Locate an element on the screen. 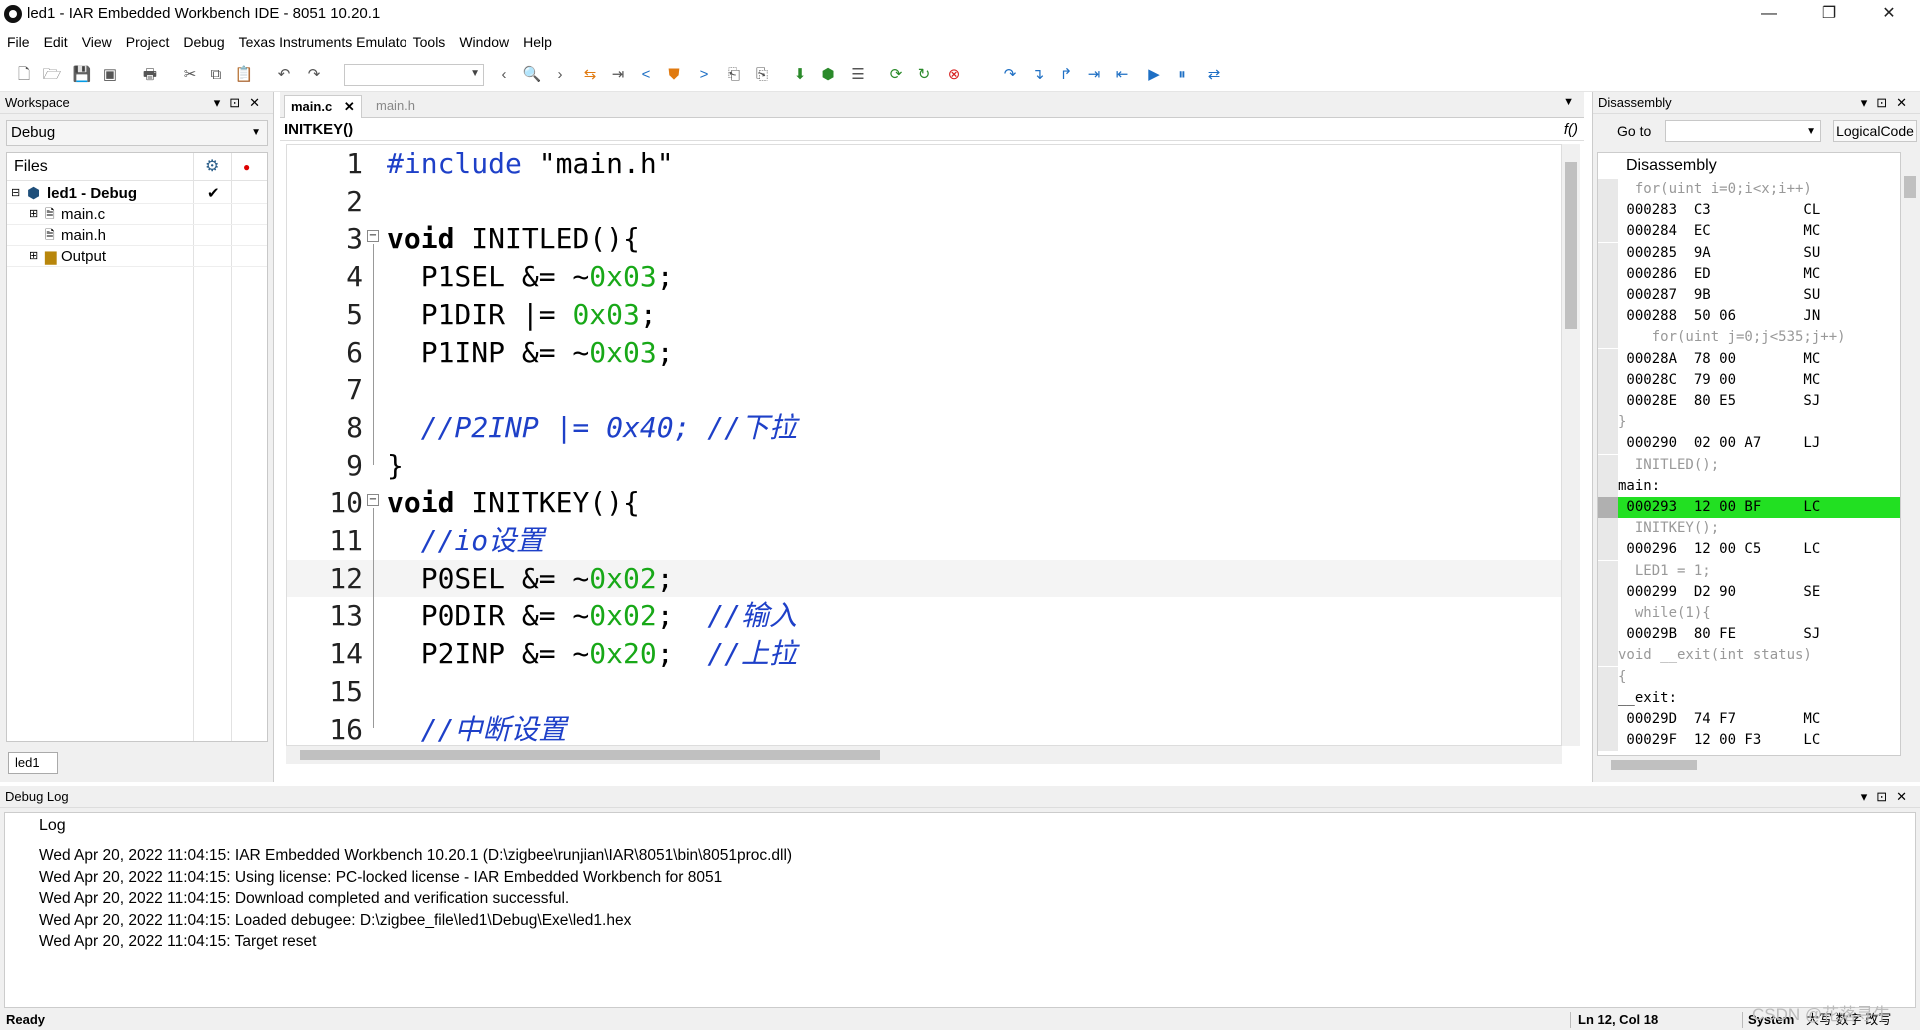 This screenshot has width=1920, height=1030. disassembly-row: 000299 D2 90 SE is located at coordinates (1759, 592).